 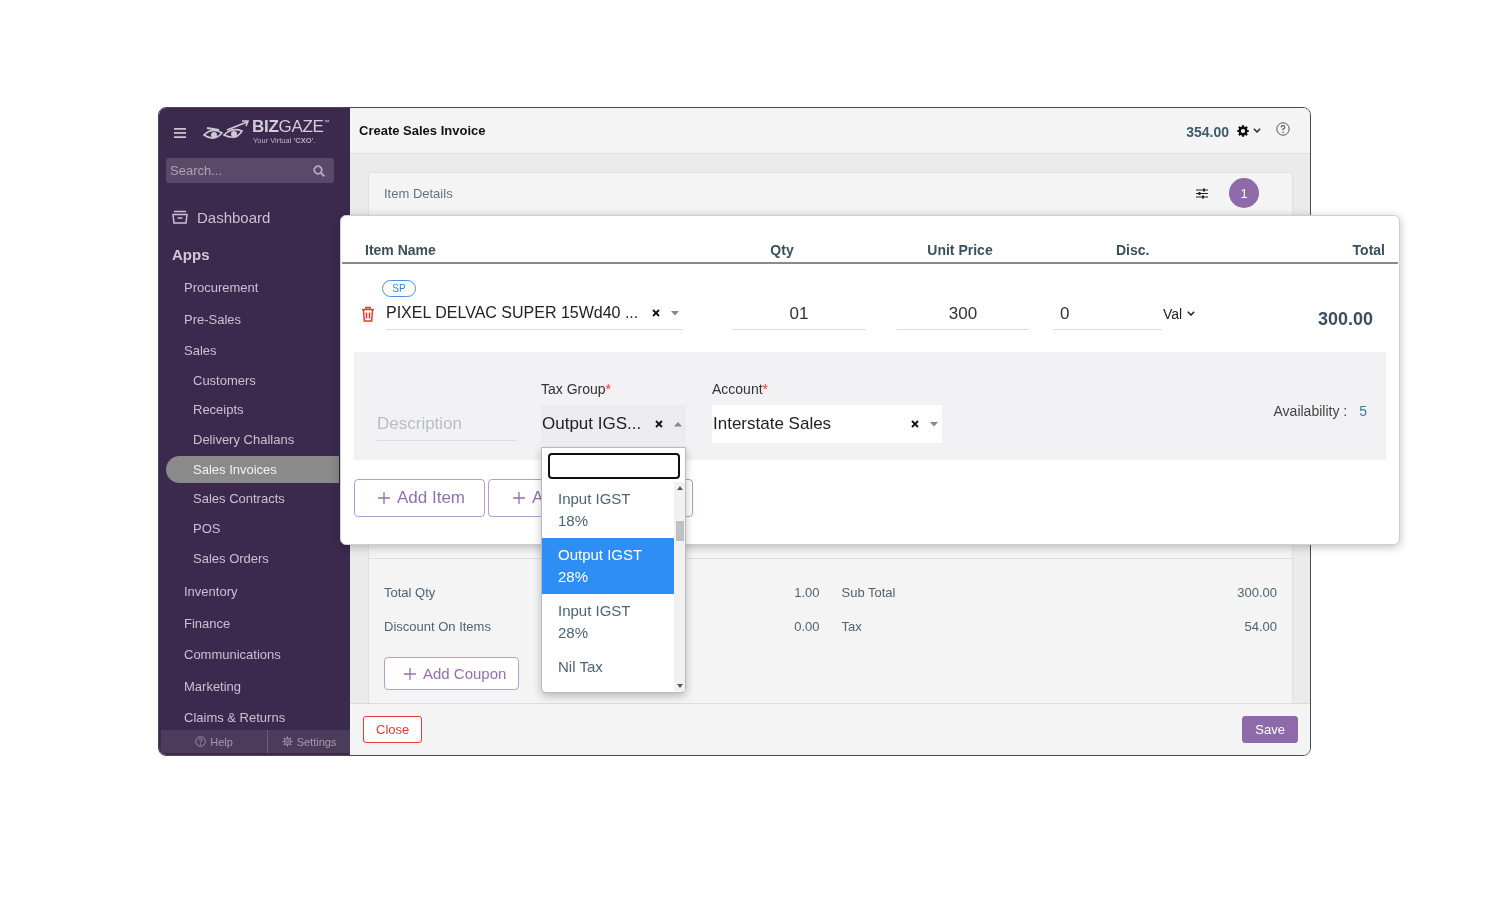 I want to click on caret-up-icon, so click(x=678, y=424).